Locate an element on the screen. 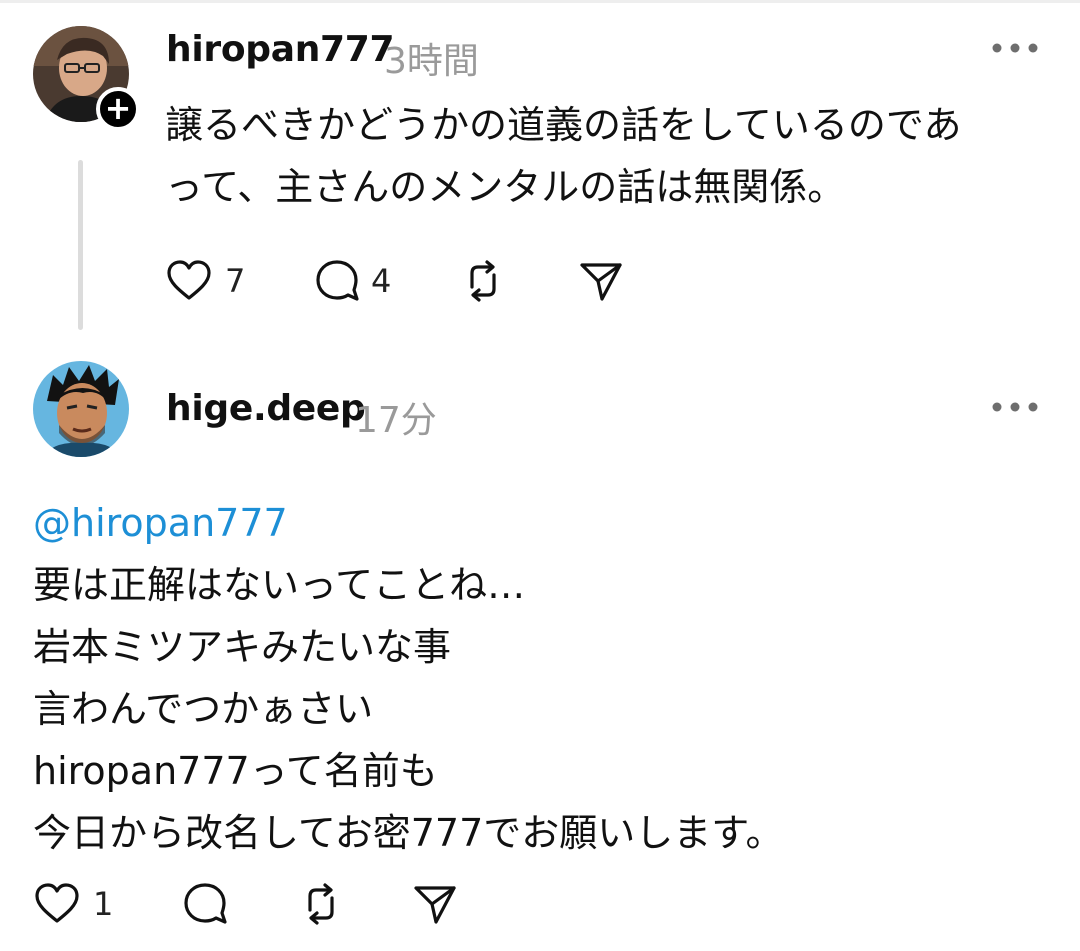 This screenshot has height=951, width=1080. post-text-line: 譲るべきかどうかの道義の話をしているのであ is located at coordinates (563, 125).